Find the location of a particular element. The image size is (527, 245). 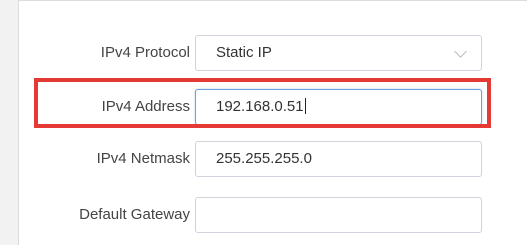

gateway-label: Default Gateway is located at coordinates (134, 214).